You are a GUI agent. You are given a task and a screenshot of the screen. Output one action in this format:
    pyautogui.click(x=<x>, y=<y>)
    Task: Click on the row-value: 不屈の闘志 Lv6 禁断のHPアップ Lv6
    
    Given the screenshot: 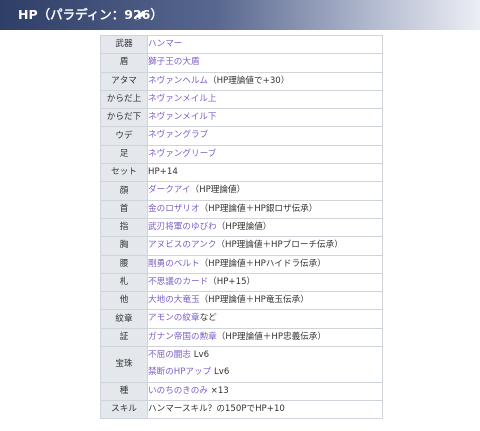 What is the action you would take?
    pyautogui.click(x=265, y=364)
    